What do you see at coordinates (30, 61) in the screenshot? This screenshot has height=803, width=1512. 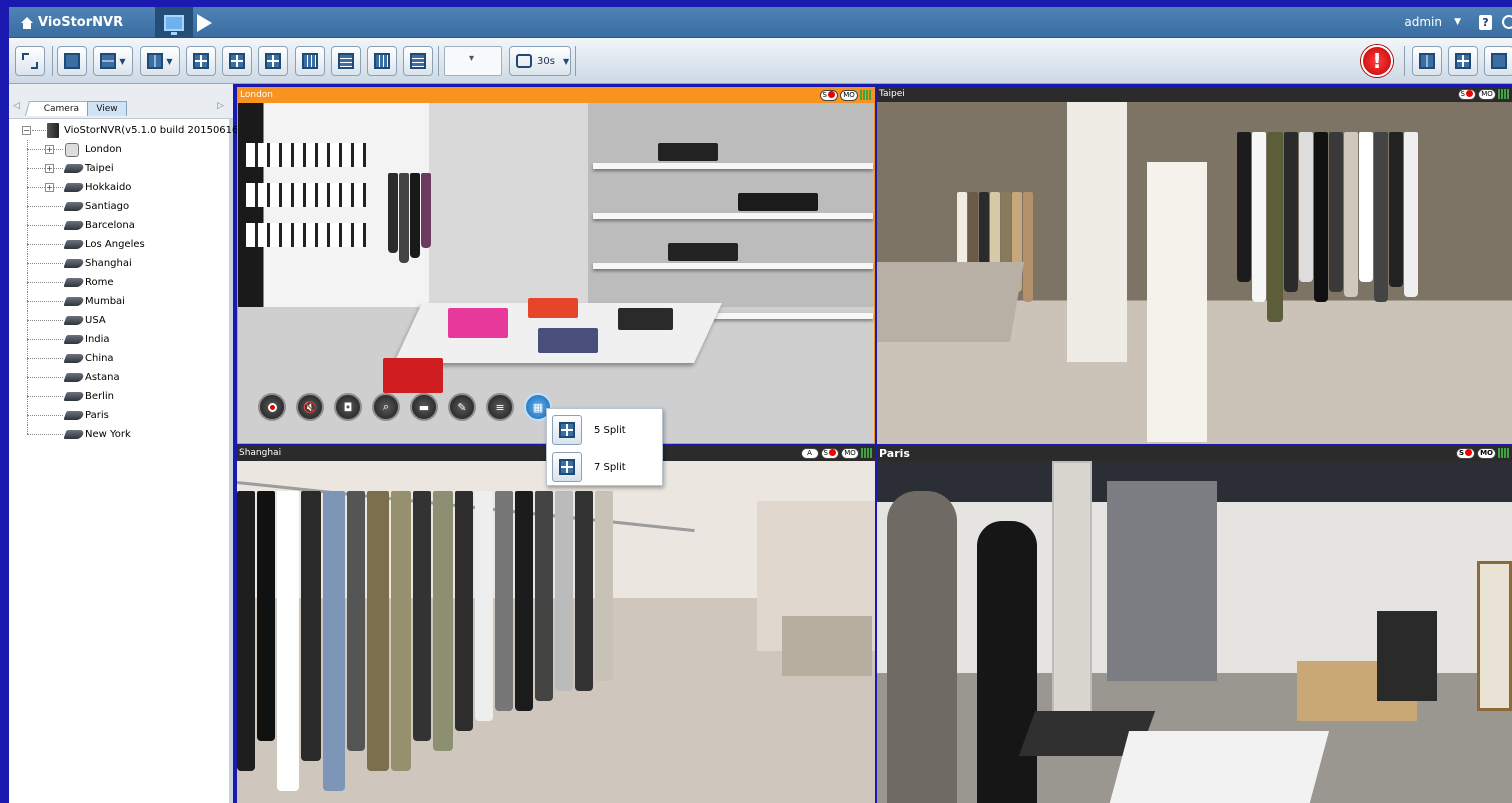 I see `fullscreen-button` at bounding box center [30, 61].